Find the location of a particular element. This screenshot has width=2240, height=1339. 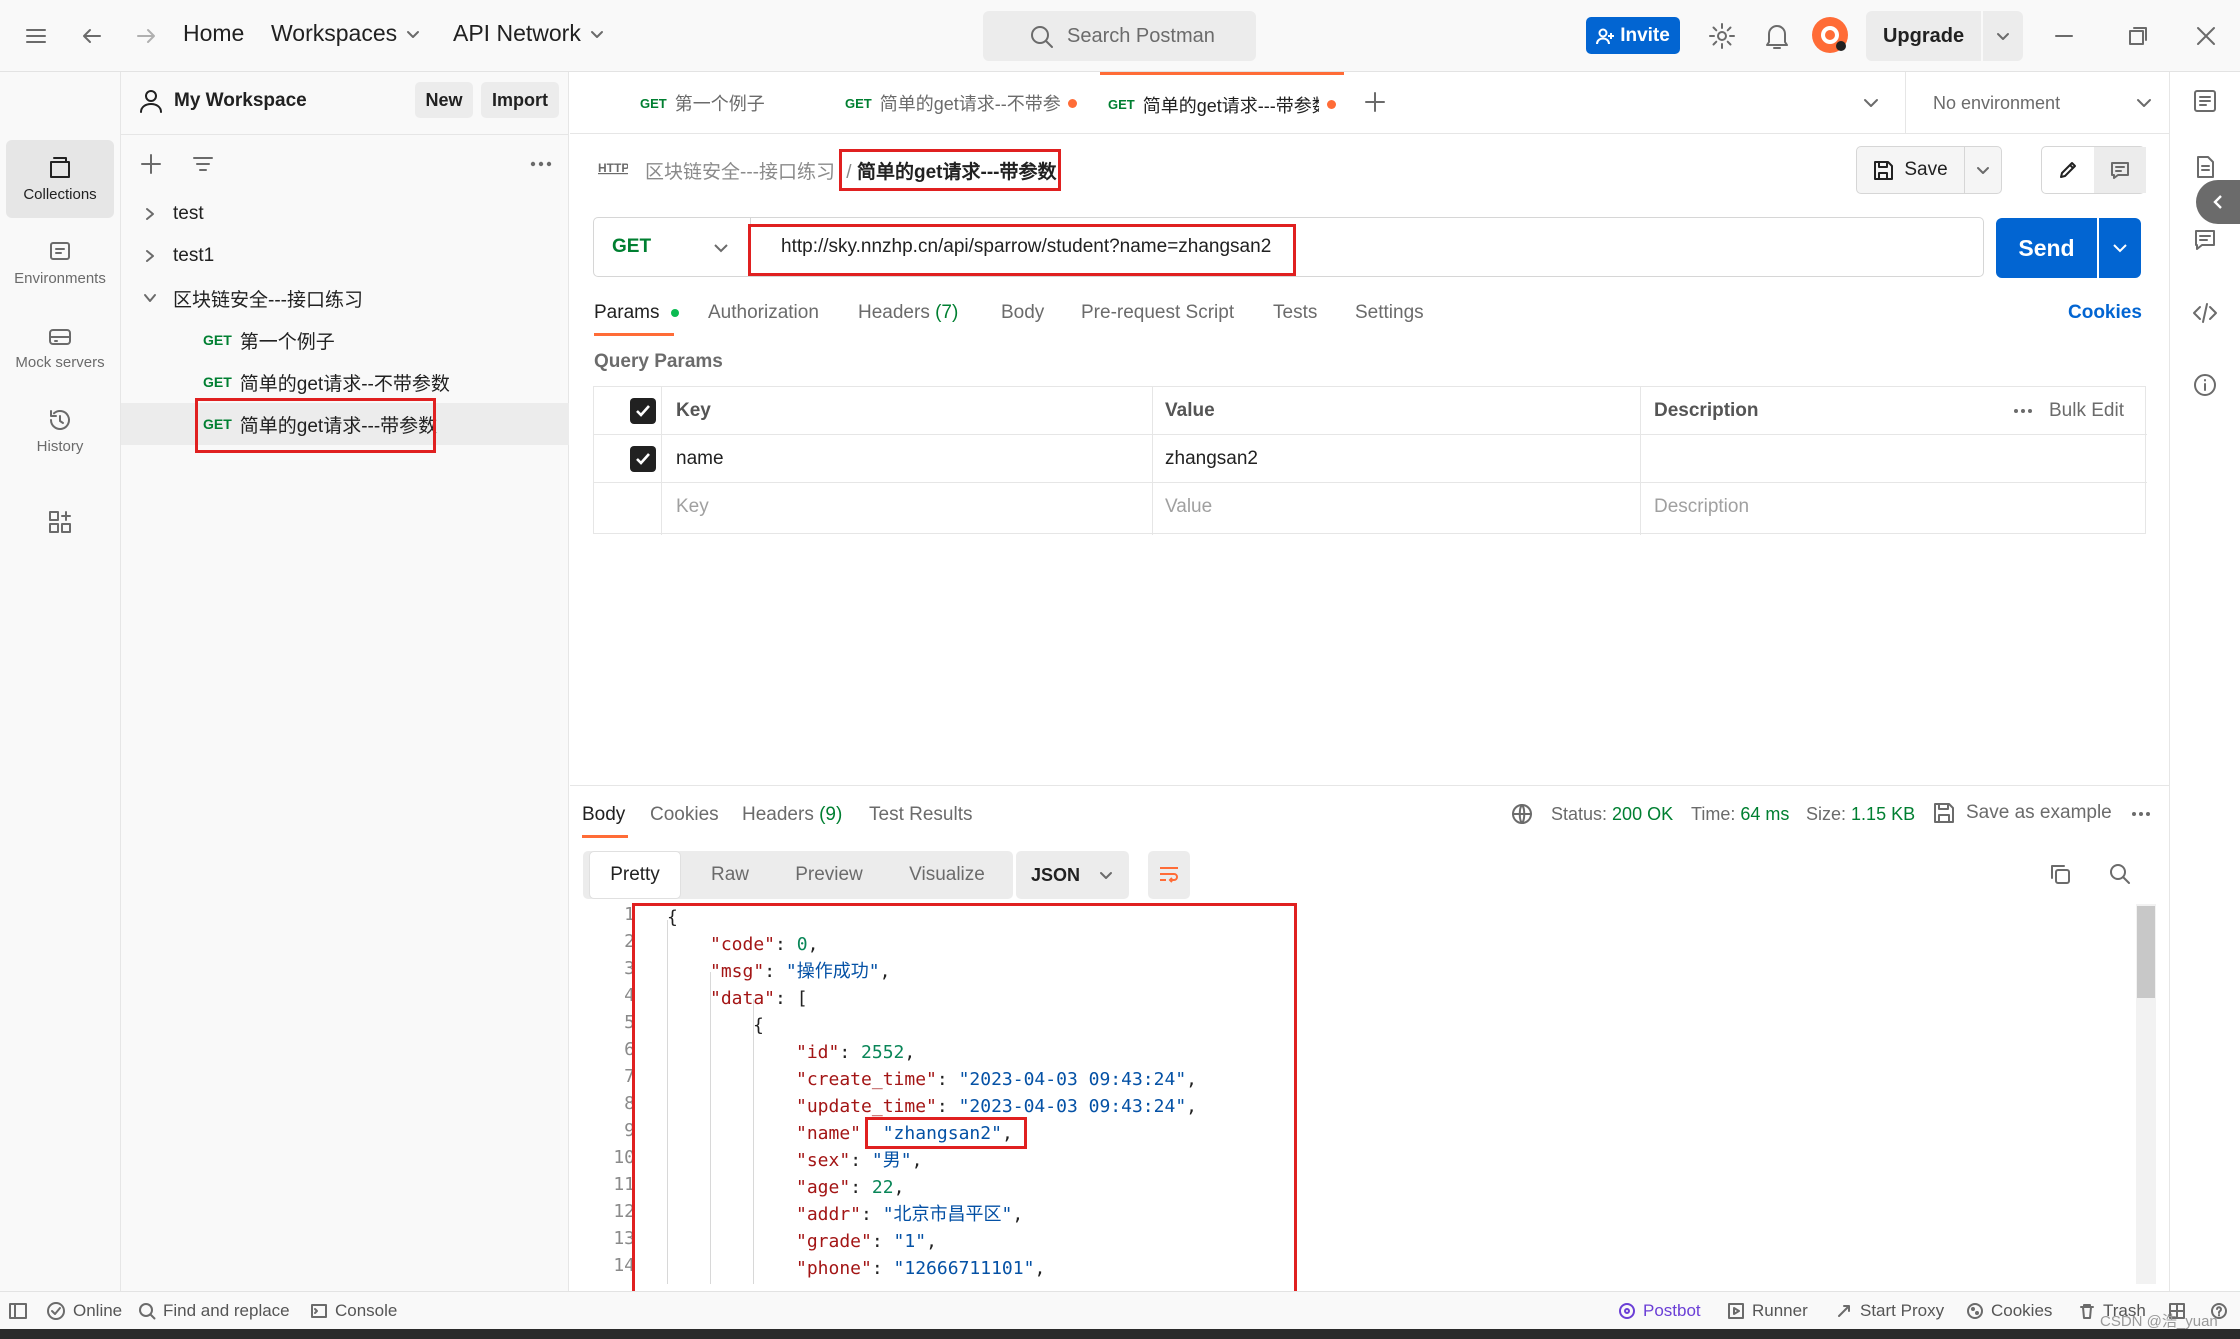

environment-select: No environment is located at coordinates (2043, 103).